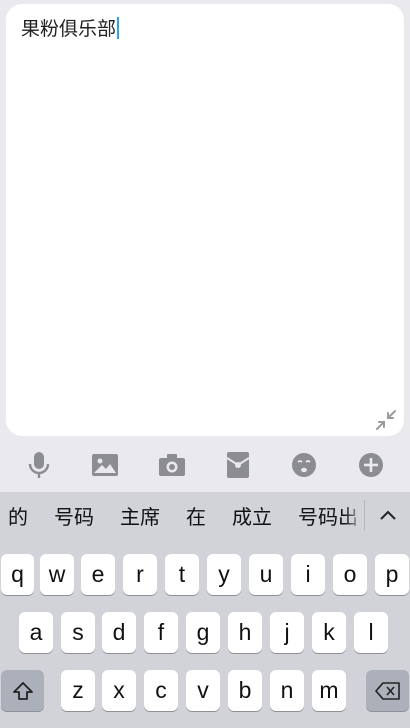  I want to click on key-a: a, so click(36, 632).